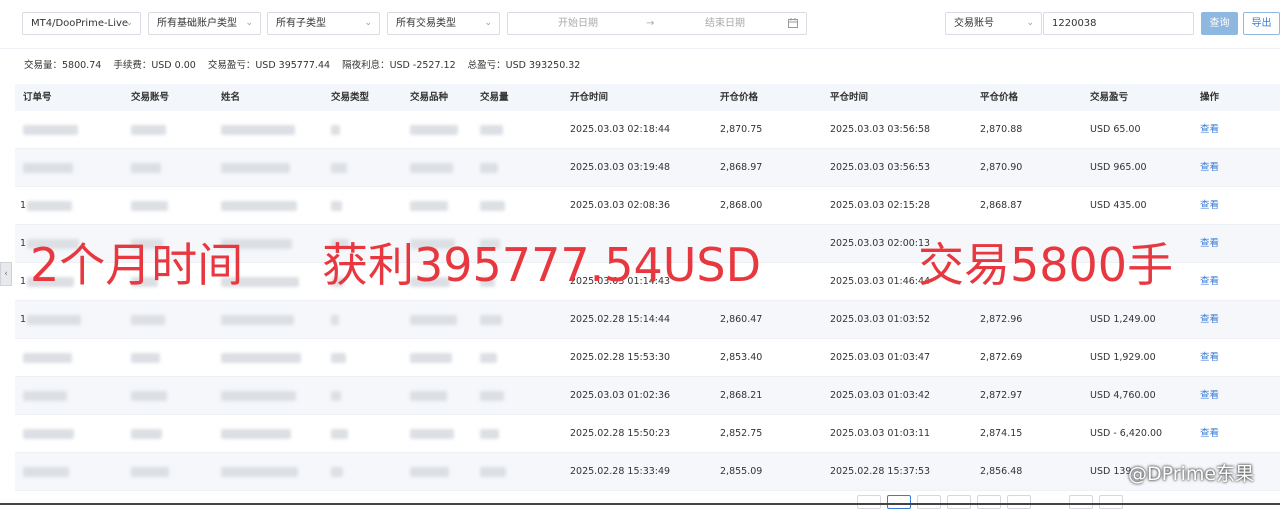 Image resolution: width=1280 pixels, height=509 pixels. I want to click on search-input-value: 1220038, so click(1074, 23).